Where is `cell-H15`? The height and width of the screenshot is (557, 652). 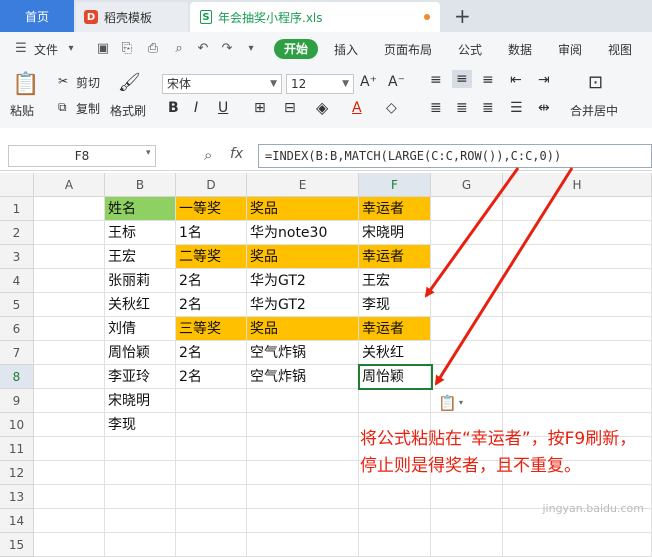
cell-H15 is located at coordinates (577, 545).